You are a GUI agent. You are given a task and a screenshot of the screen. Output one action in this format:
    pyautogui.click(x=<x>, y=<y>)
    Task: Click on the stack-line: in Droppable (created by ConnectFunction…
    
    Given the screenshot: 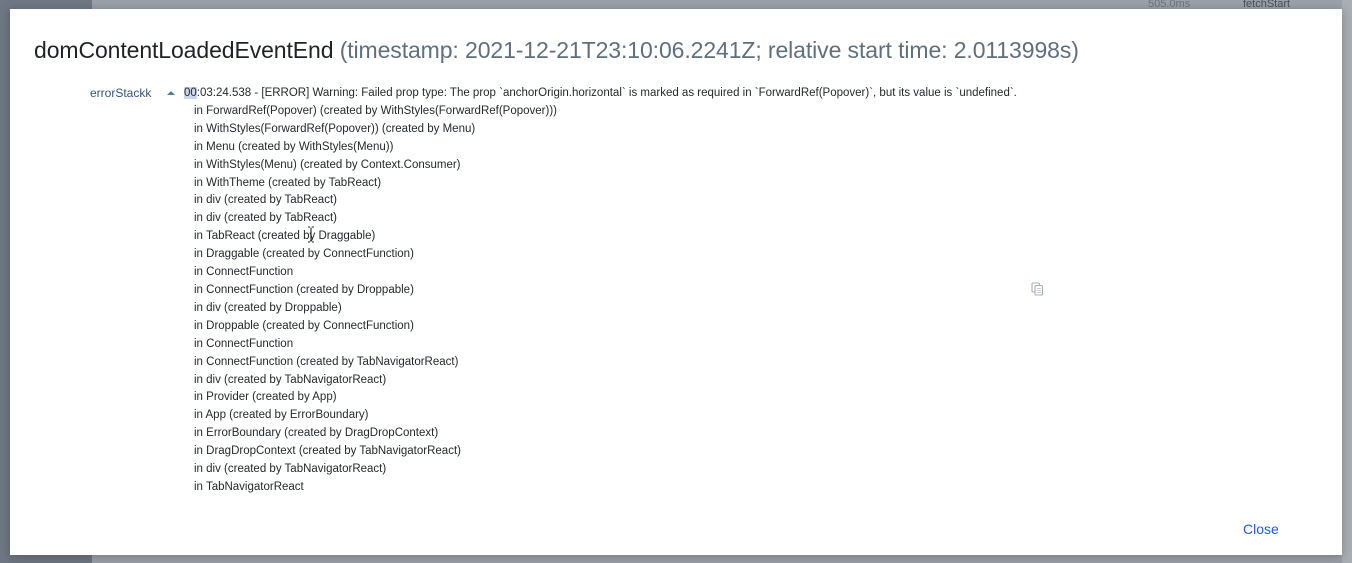 What is the action you would take?
    pyautogui.click(x=304, y=325)
    